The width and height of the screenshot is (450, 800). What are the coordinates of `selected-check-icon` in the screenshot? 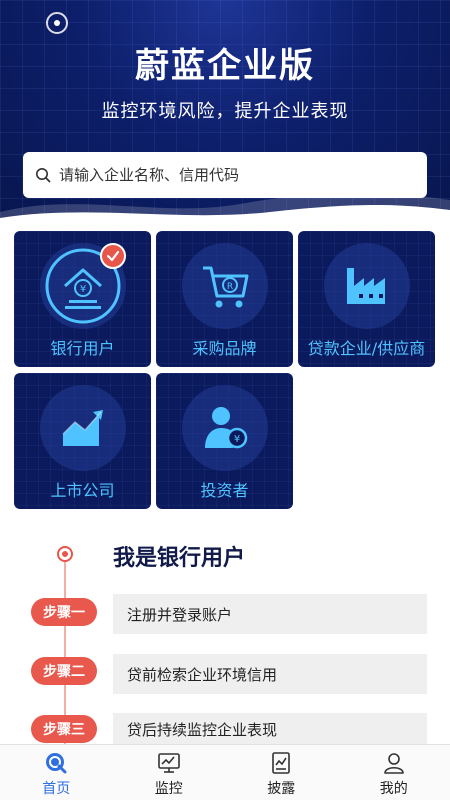 It's located at (113, 256).